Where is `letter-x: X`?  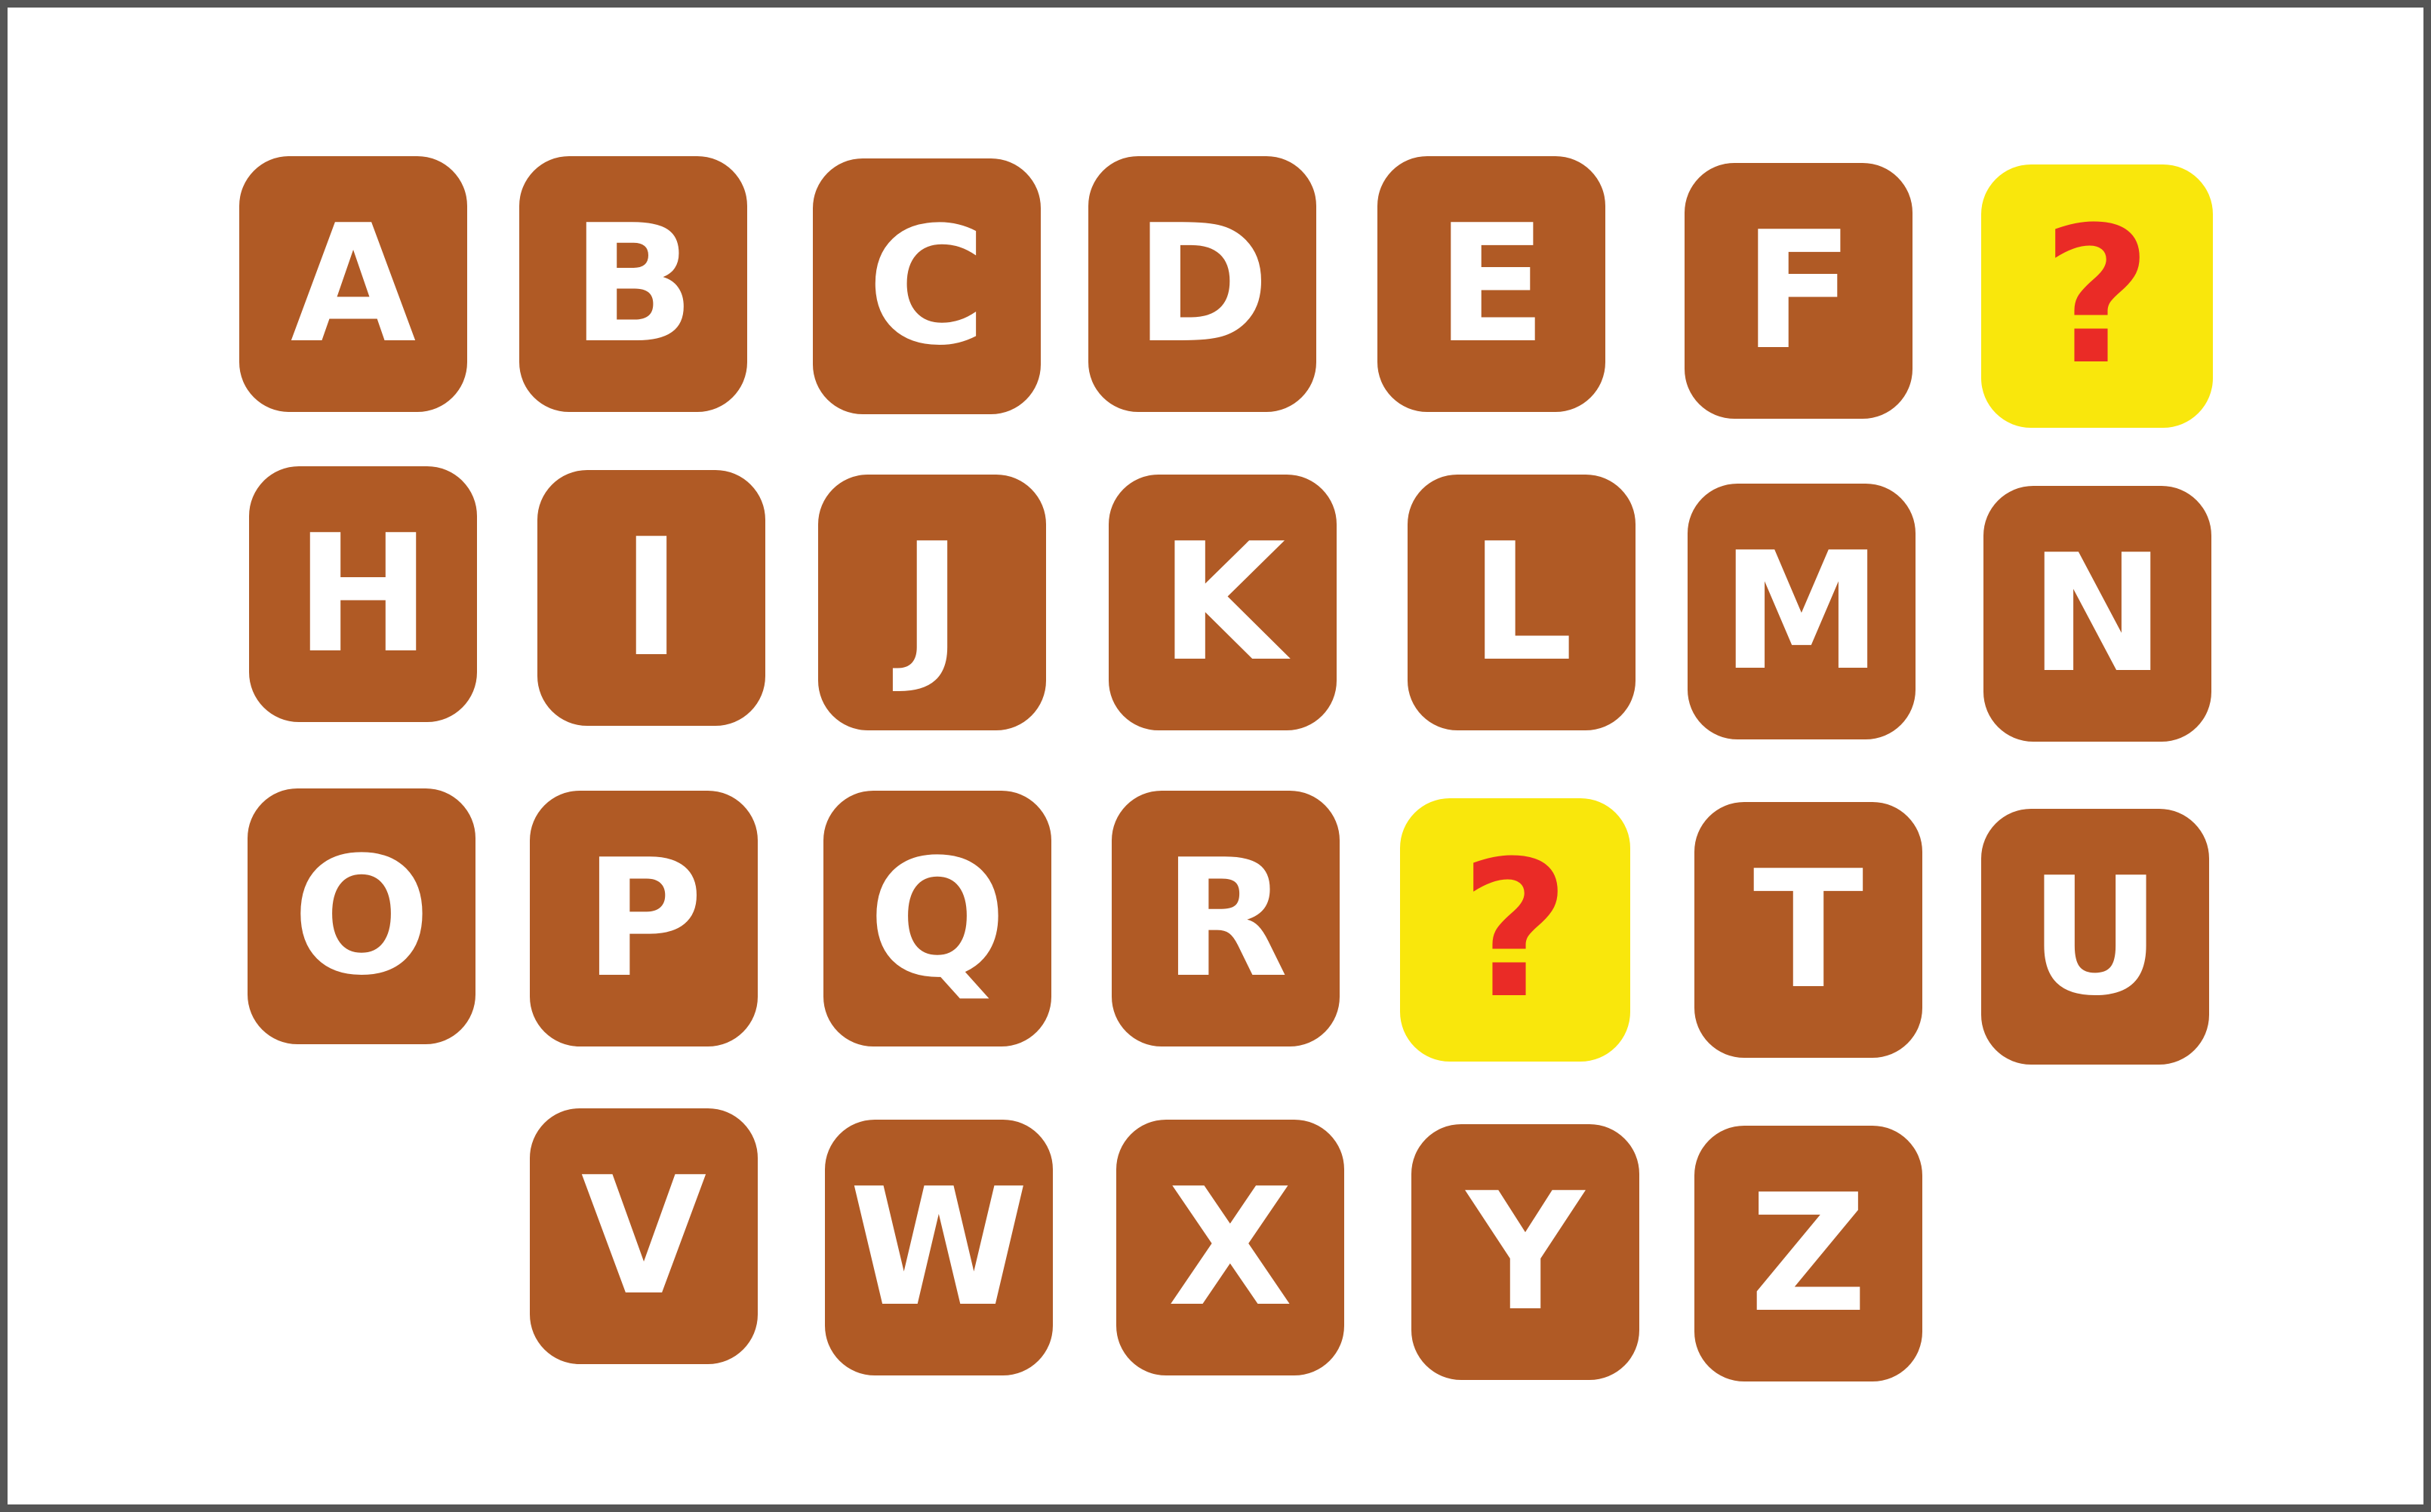 letter-x: X is located at coordinates (1230, 1247).